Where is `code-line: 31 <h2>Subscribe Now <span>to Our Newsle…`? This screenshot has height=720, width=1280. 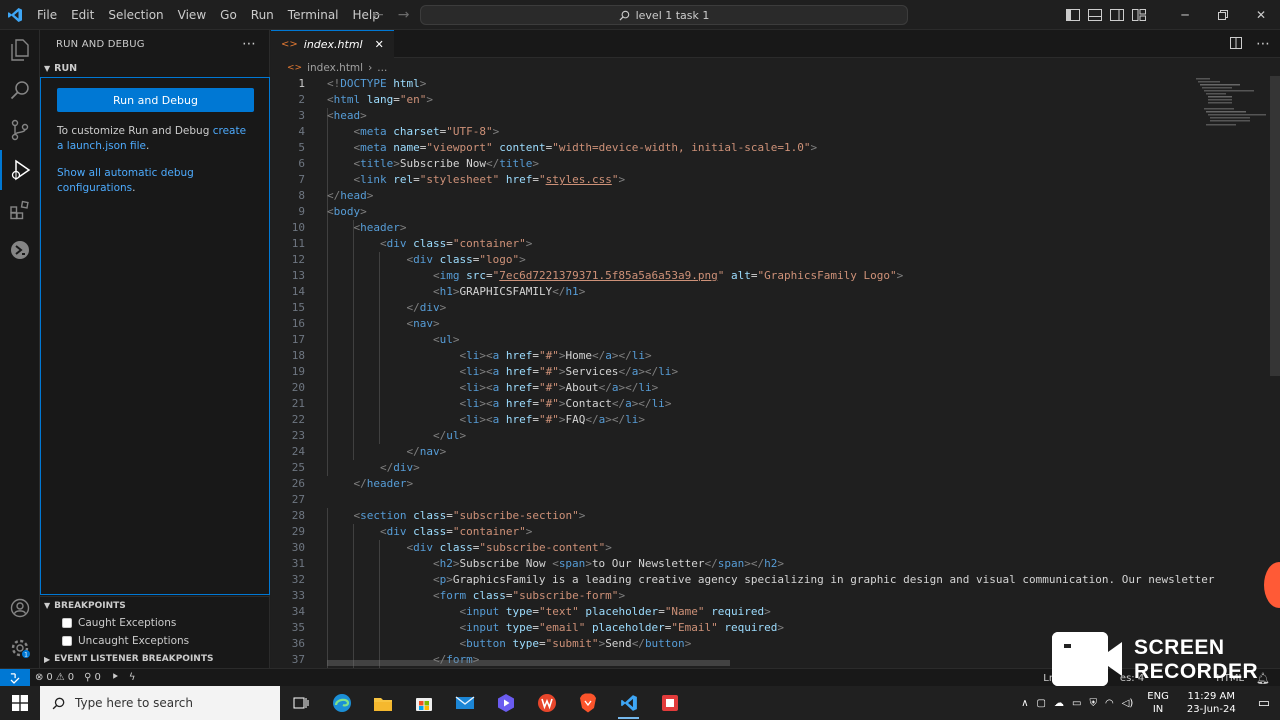 code-line: 31 <h2>Subscribe Now <span>to Our Newsle… is located at coordinates (775, 564).